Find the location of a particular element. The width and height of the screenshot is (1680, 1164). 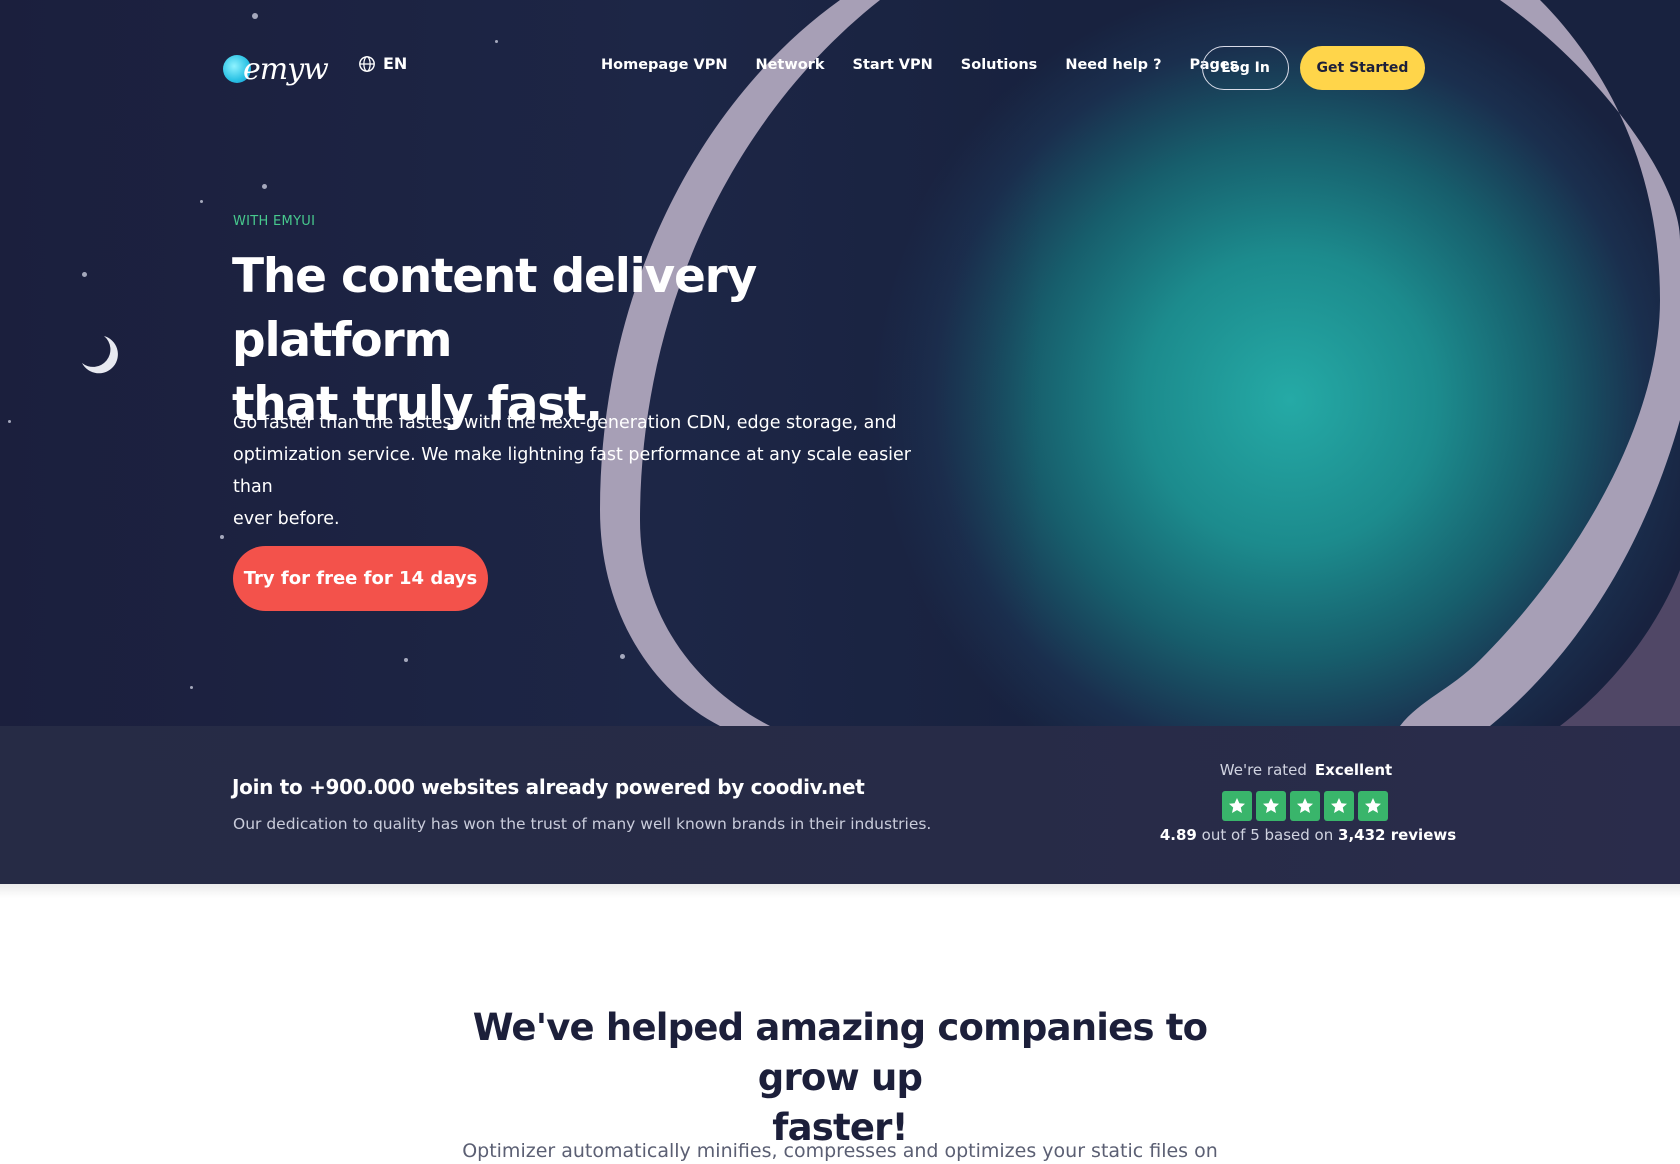

lead-line: ever before. is located at coordinates (286, 519).